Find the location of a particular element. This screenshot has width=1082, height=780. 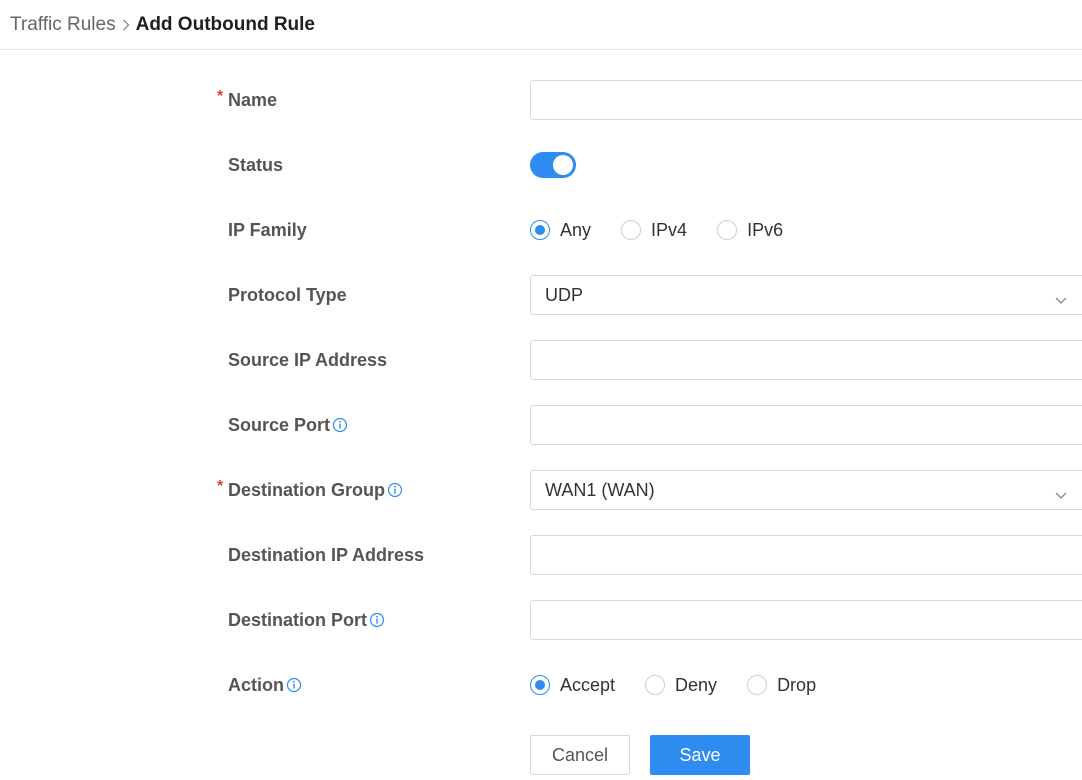

destination-port-row: Destination Port is located at coordinates (541, 620).